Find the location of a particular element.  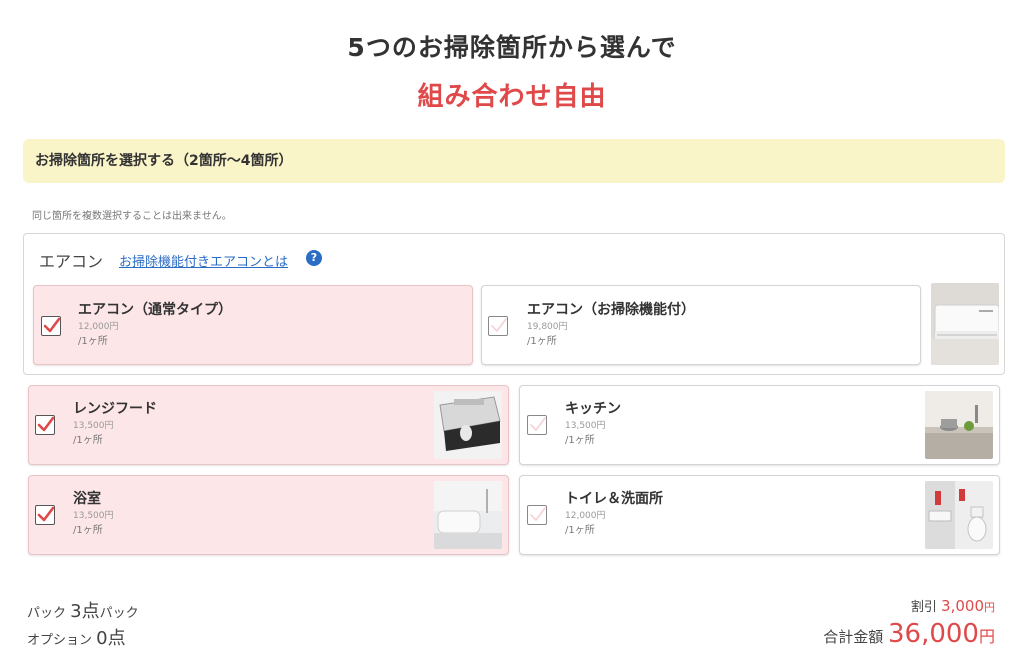

option-name: エアコン（通常タイプ） is located at coordinates (155, 310).